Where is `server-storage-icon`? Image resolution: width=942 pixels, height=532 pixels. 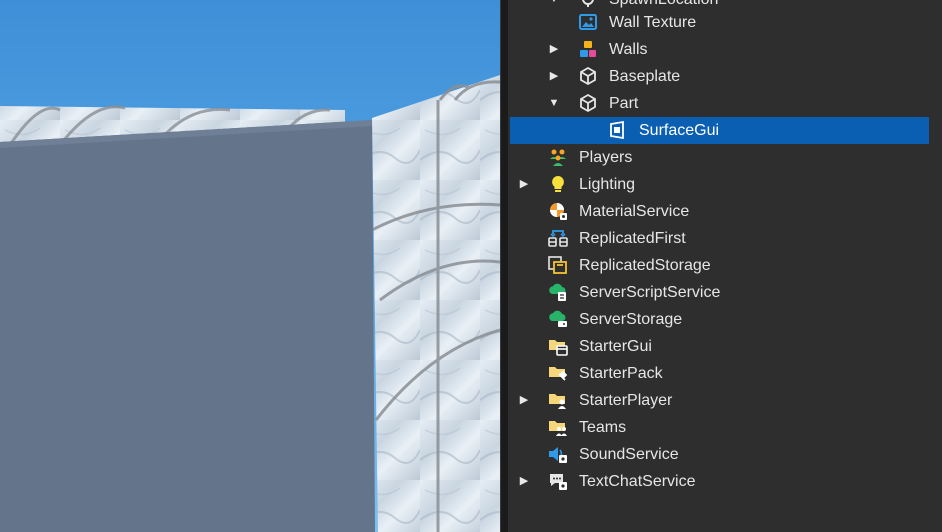 server-storage-icon is located at coordinates (558, 319).